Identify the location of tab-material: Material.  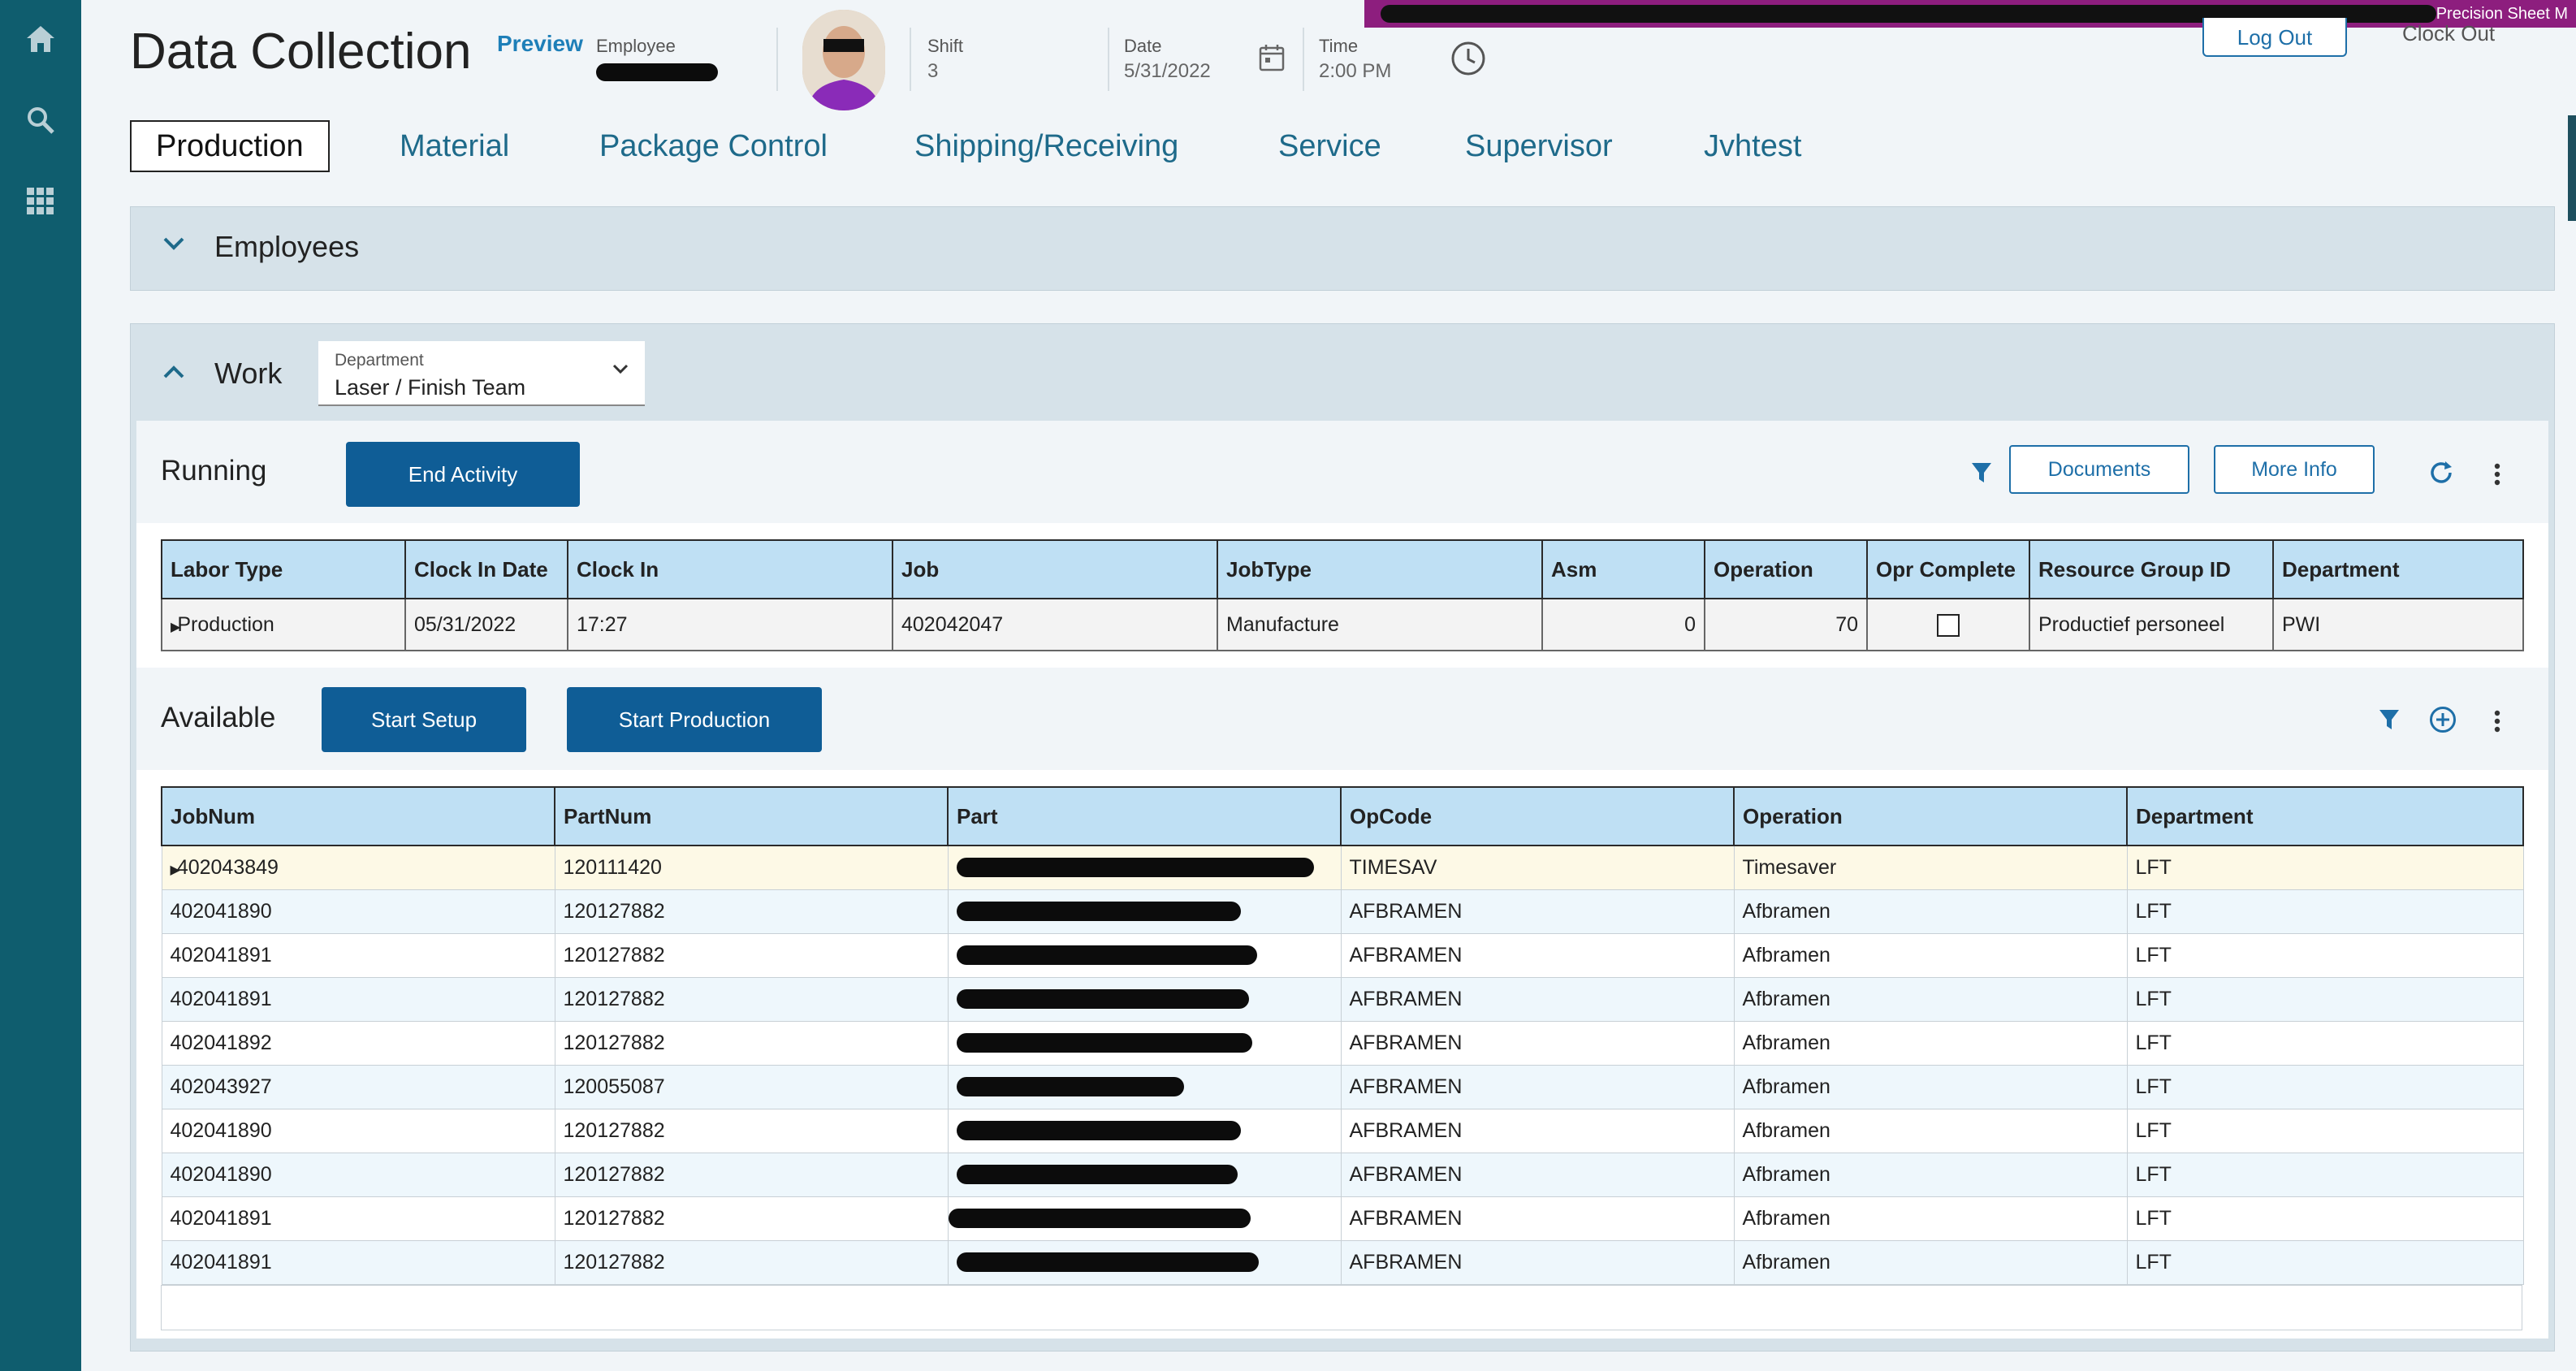
(455, 146).